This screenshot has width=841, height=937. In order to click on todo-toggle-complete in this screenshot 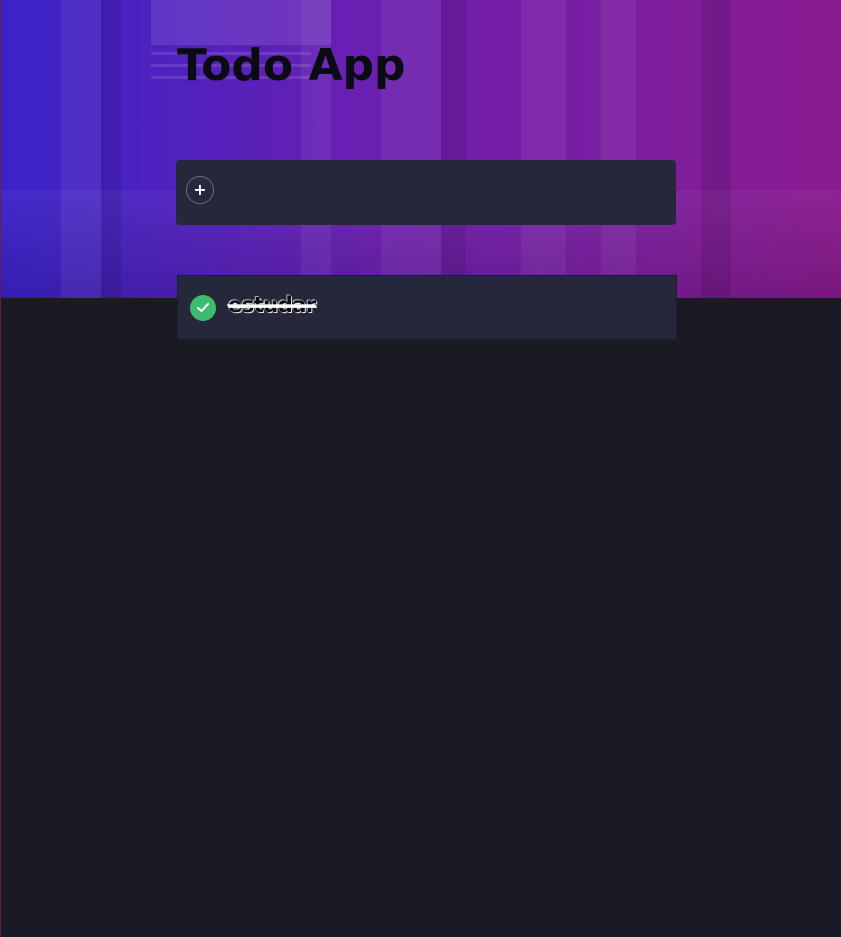, I will do `click(203, 308)`.